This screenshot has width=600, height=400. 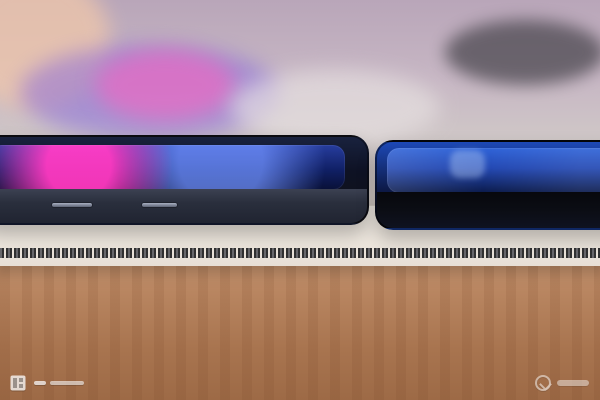 I want to click on watermark-text-bar, so click(x=573, y=383).